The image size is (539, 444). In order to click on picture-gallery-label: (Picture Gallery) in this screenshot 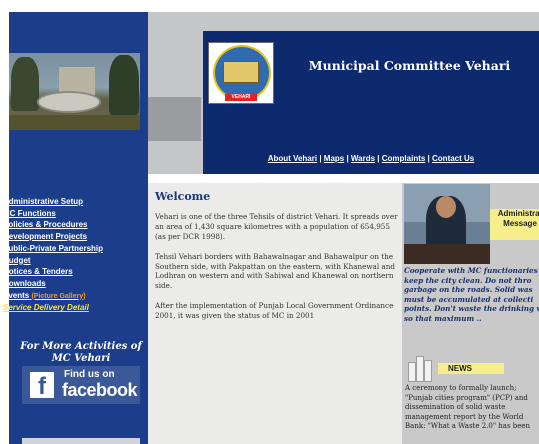, I will do `click(58, 296)`.